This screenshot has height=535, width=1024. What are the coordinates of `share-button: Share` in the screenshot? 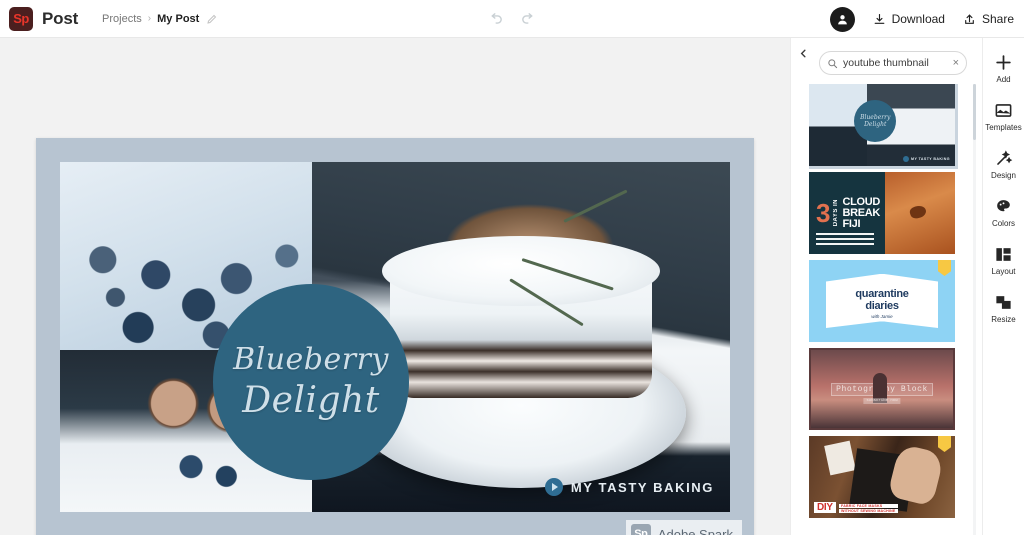 It's located at (988, 19).